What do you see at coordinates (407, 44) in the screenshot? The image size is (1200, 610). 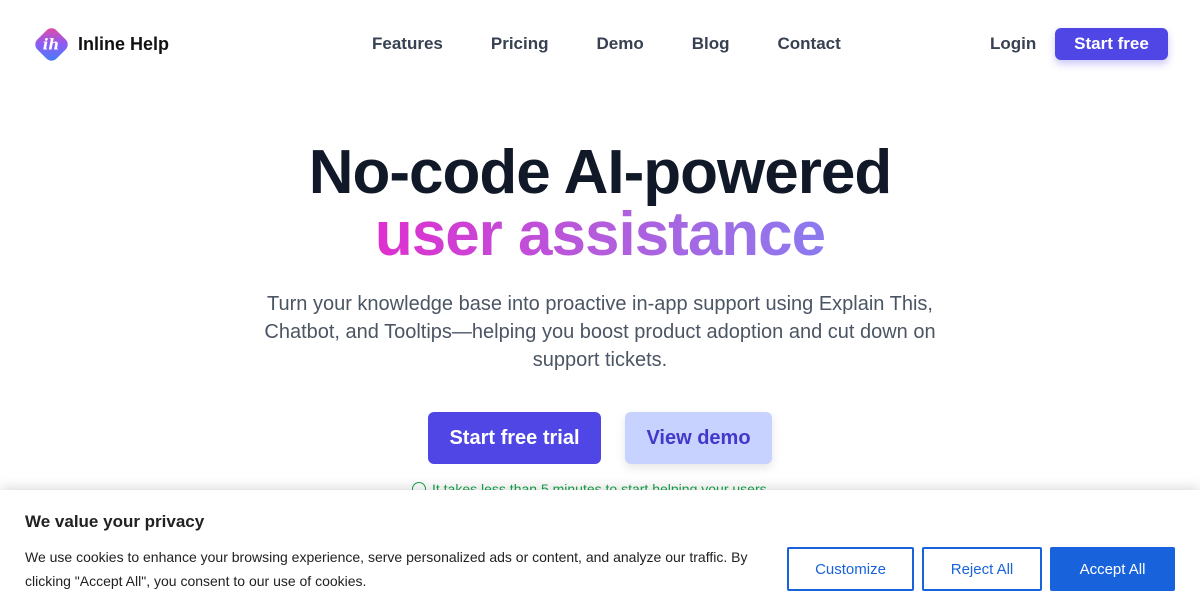 I see `nav-features: Features` at bounding box center [407, 44].